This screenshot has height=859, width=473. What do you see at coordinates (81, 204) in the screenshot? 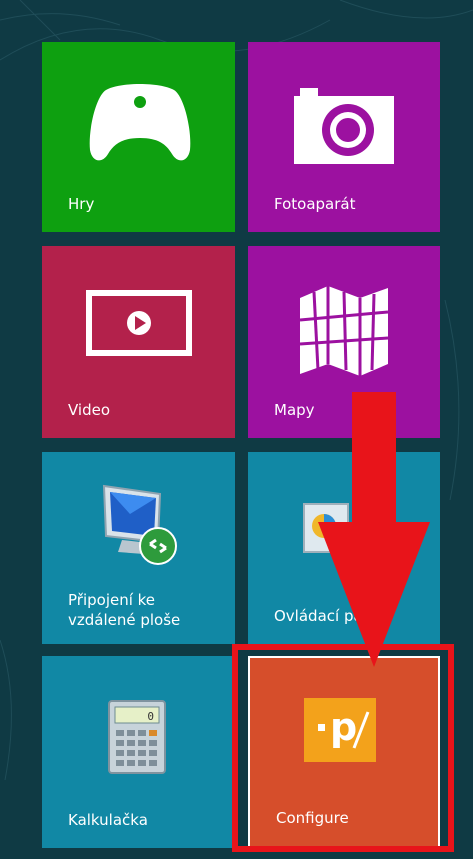
I see `tile-label: Hry` at bounding box center [81, 204].